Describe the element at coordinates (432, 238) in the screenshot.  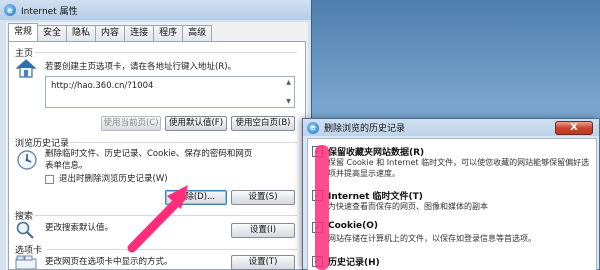
I see `cookies-description: 网站存储在计算机上的文件，以保存如登录信息等首选项。` at that location.